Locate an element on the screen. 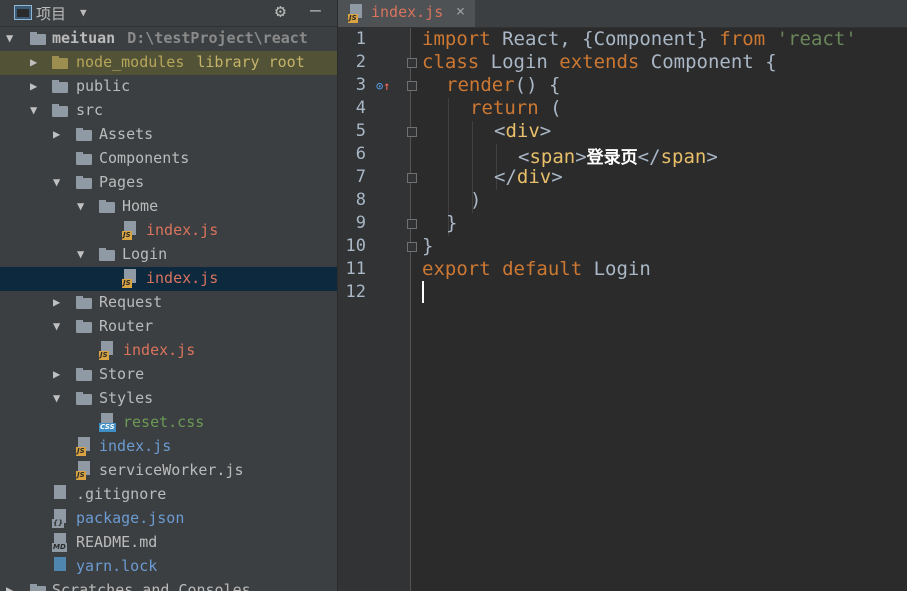  tree-item-label: public is located at coordinates (103, 86).